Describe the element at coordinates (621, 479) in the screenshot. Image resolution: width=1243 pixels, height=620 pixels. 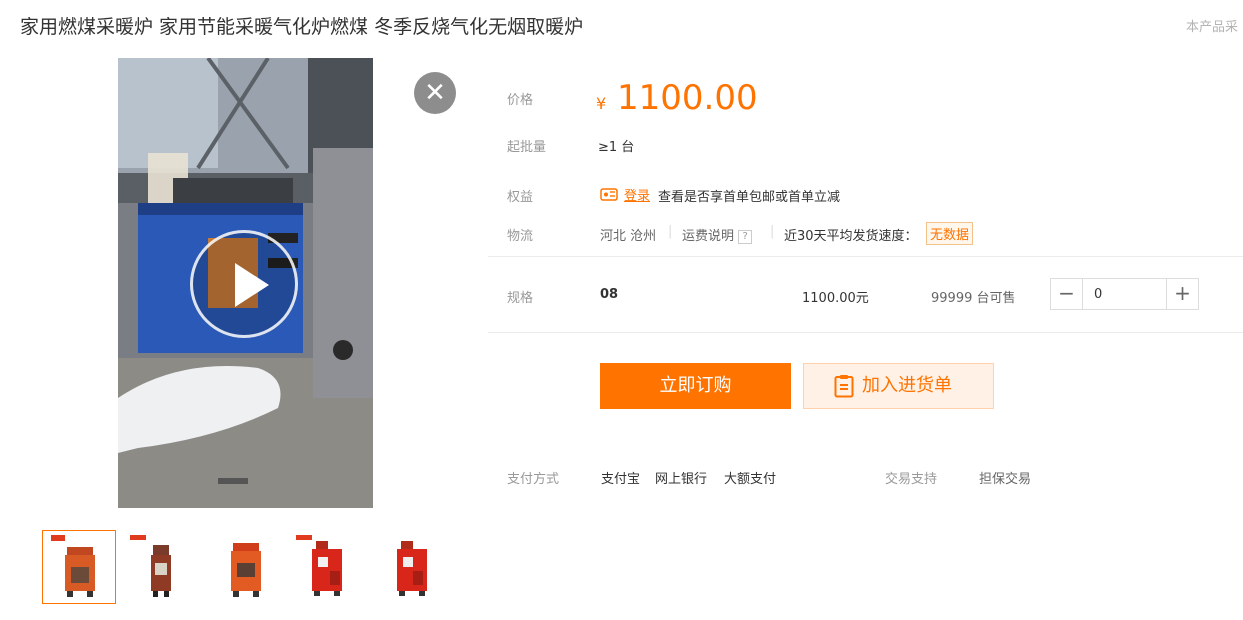
I see `payment-method-alipay: 支付宝` at that location.